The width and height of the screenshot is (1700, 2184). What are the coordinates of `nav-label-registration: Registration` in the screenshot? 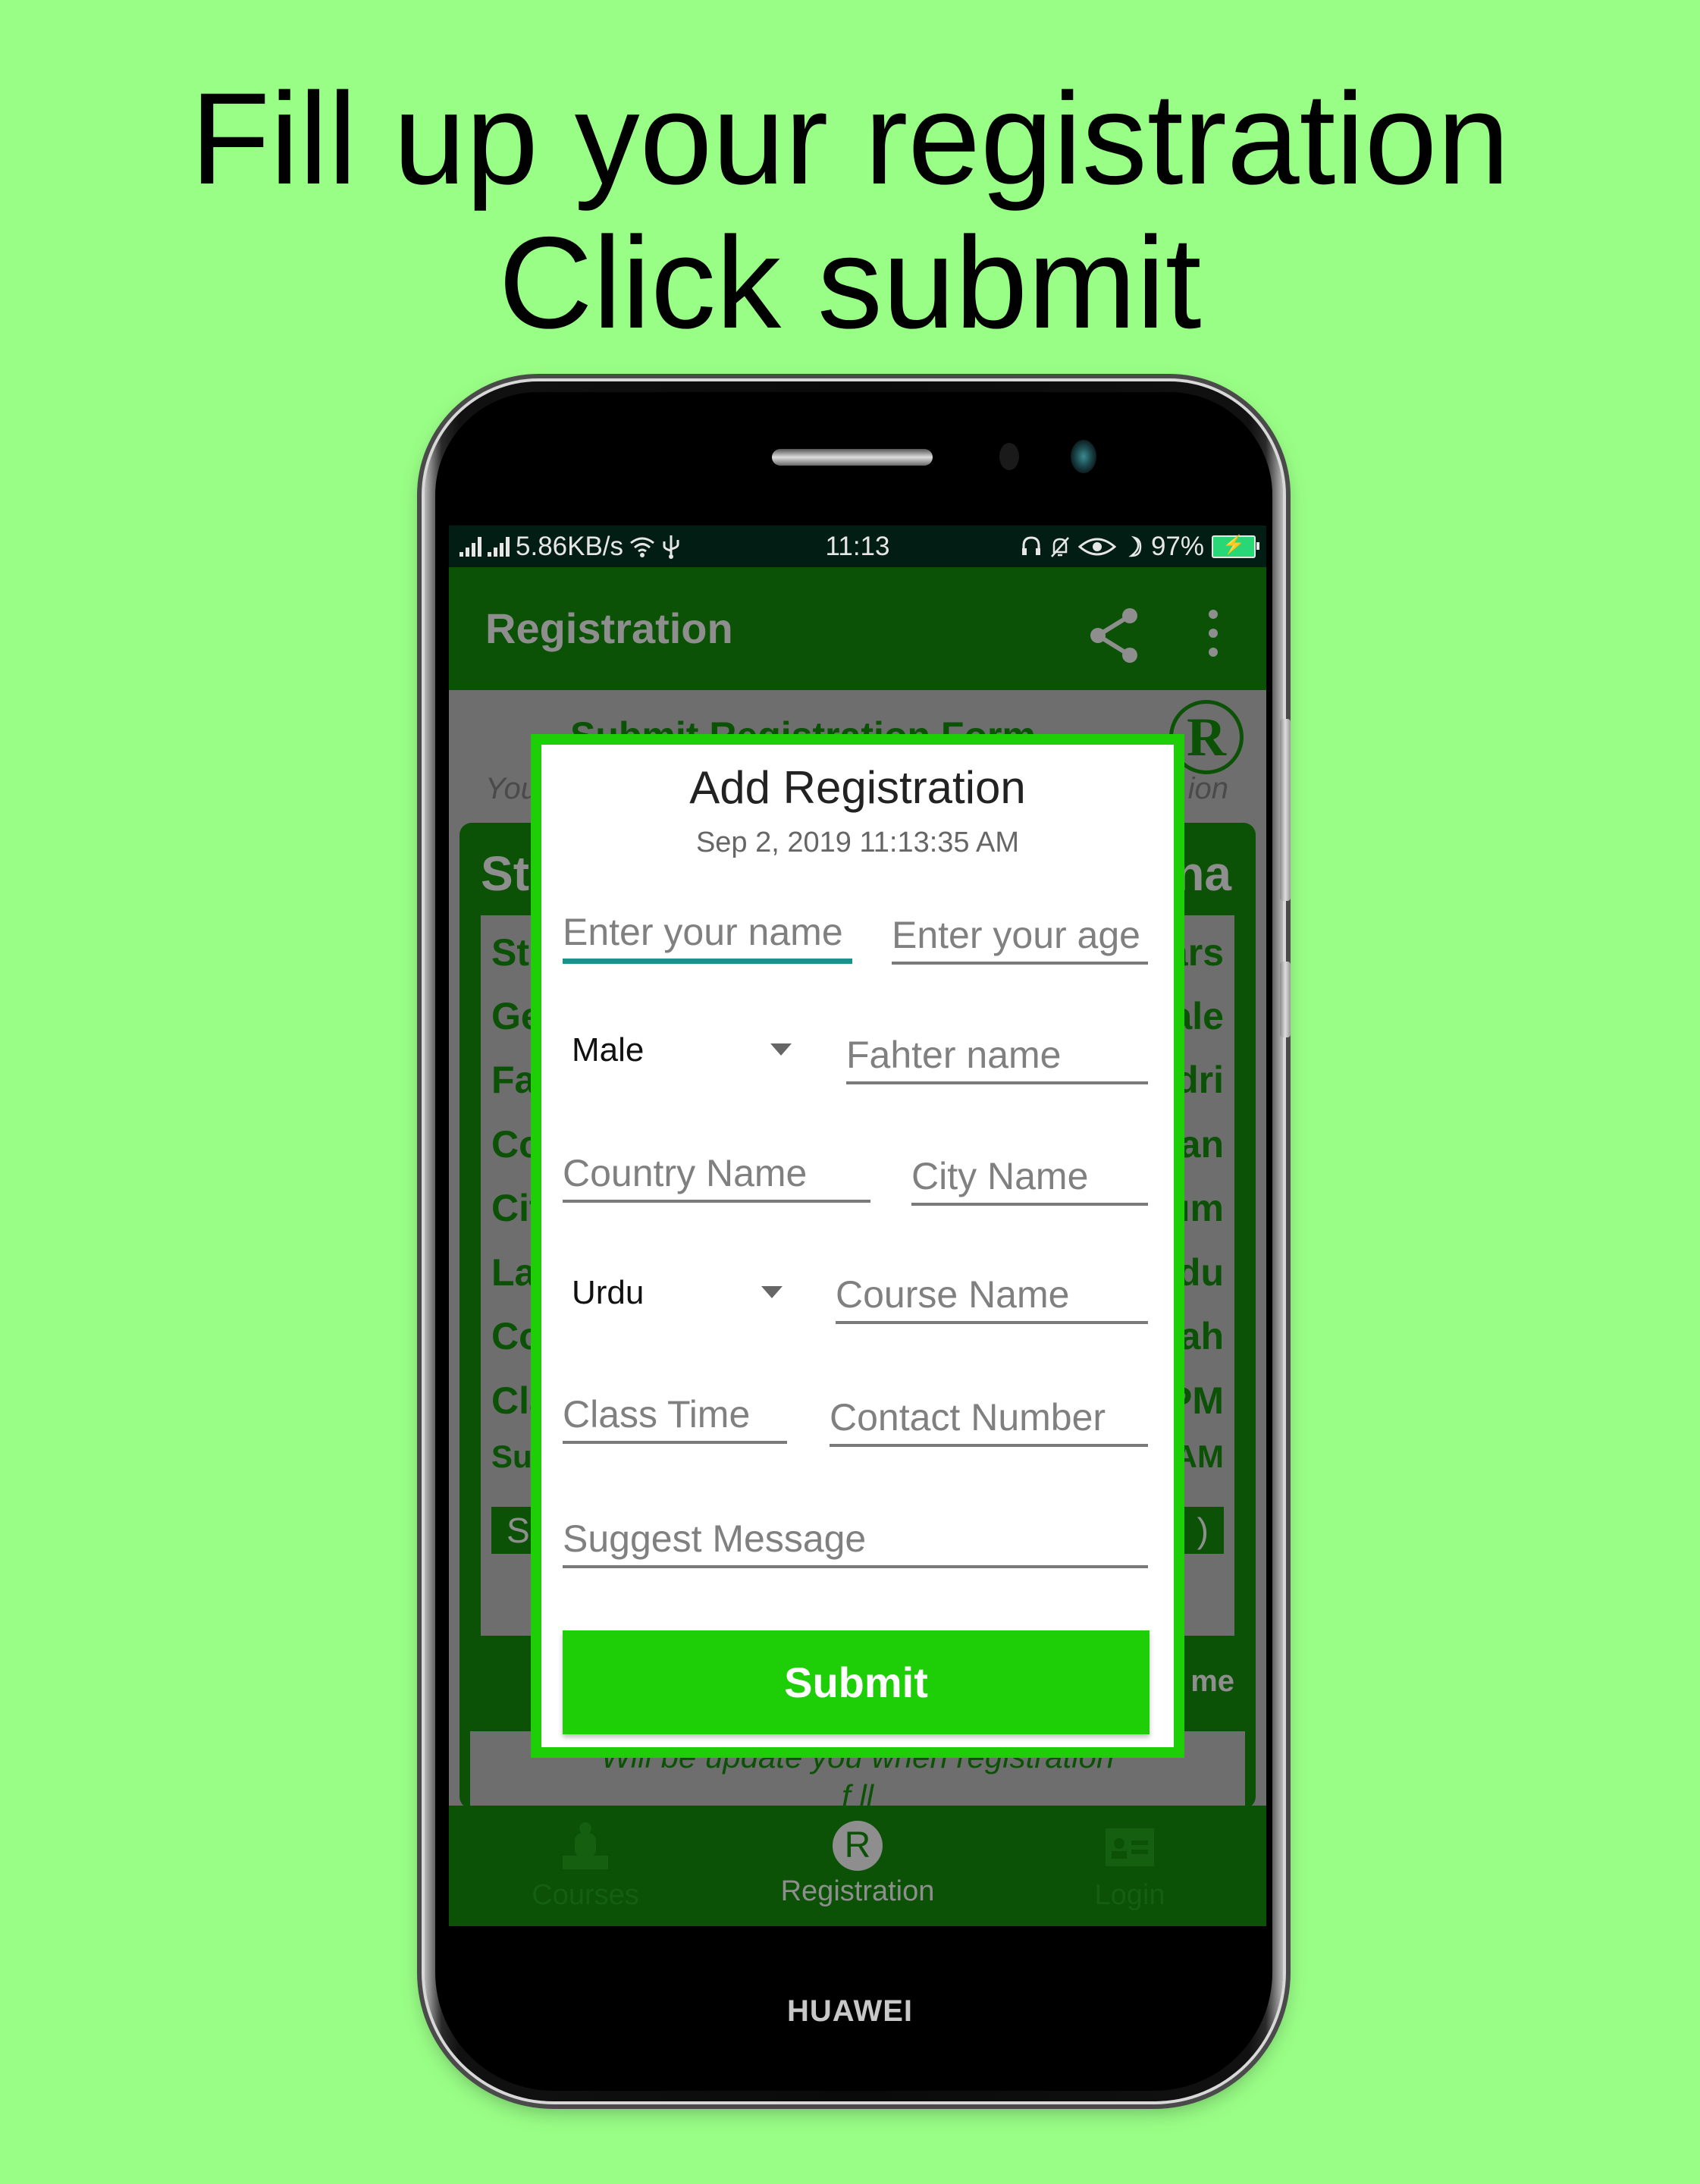 It's located at (858, 1891).